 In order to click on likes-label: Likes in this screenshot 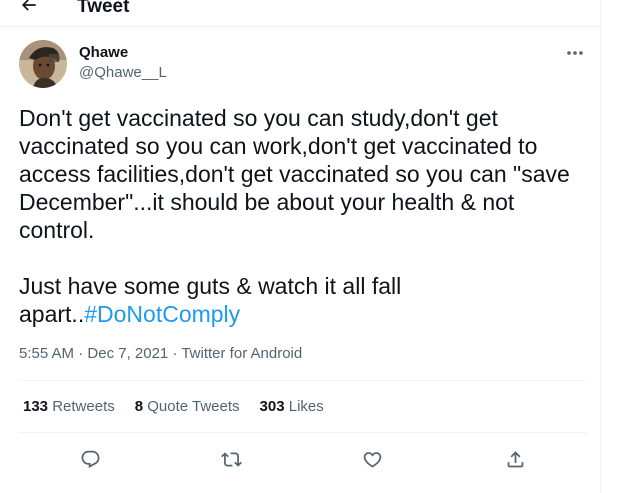, I will do `click(306, 406)`.